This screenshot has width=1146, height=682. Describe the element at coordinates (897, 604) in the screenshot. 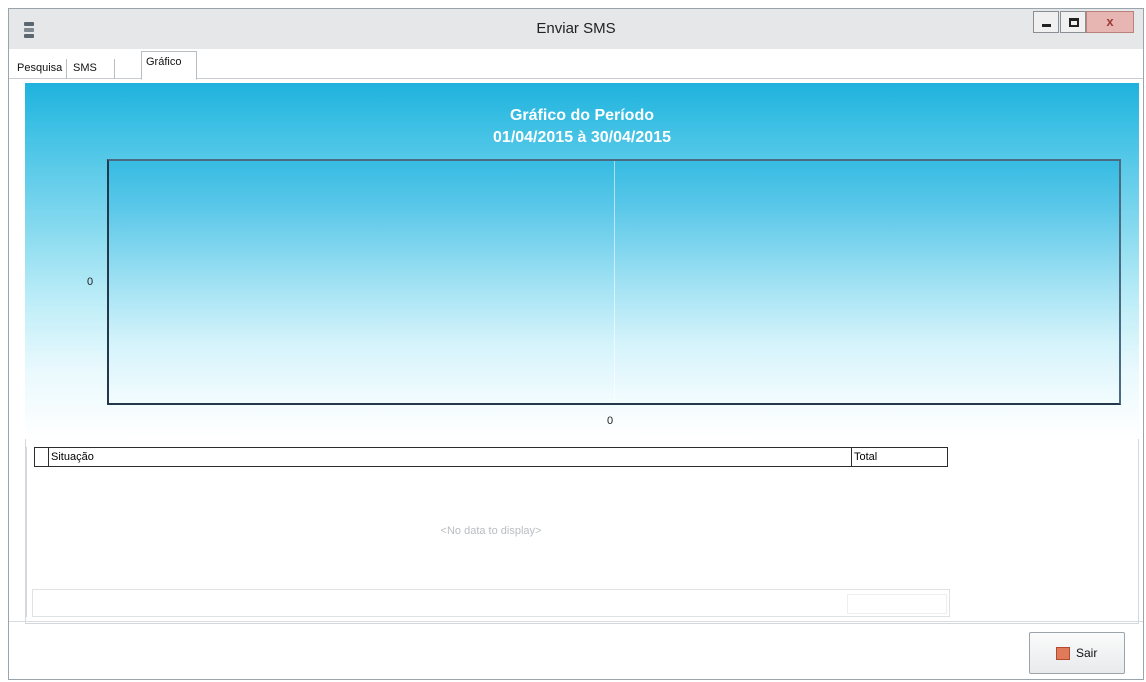

I see `grid-footer-total-cell` at that location.